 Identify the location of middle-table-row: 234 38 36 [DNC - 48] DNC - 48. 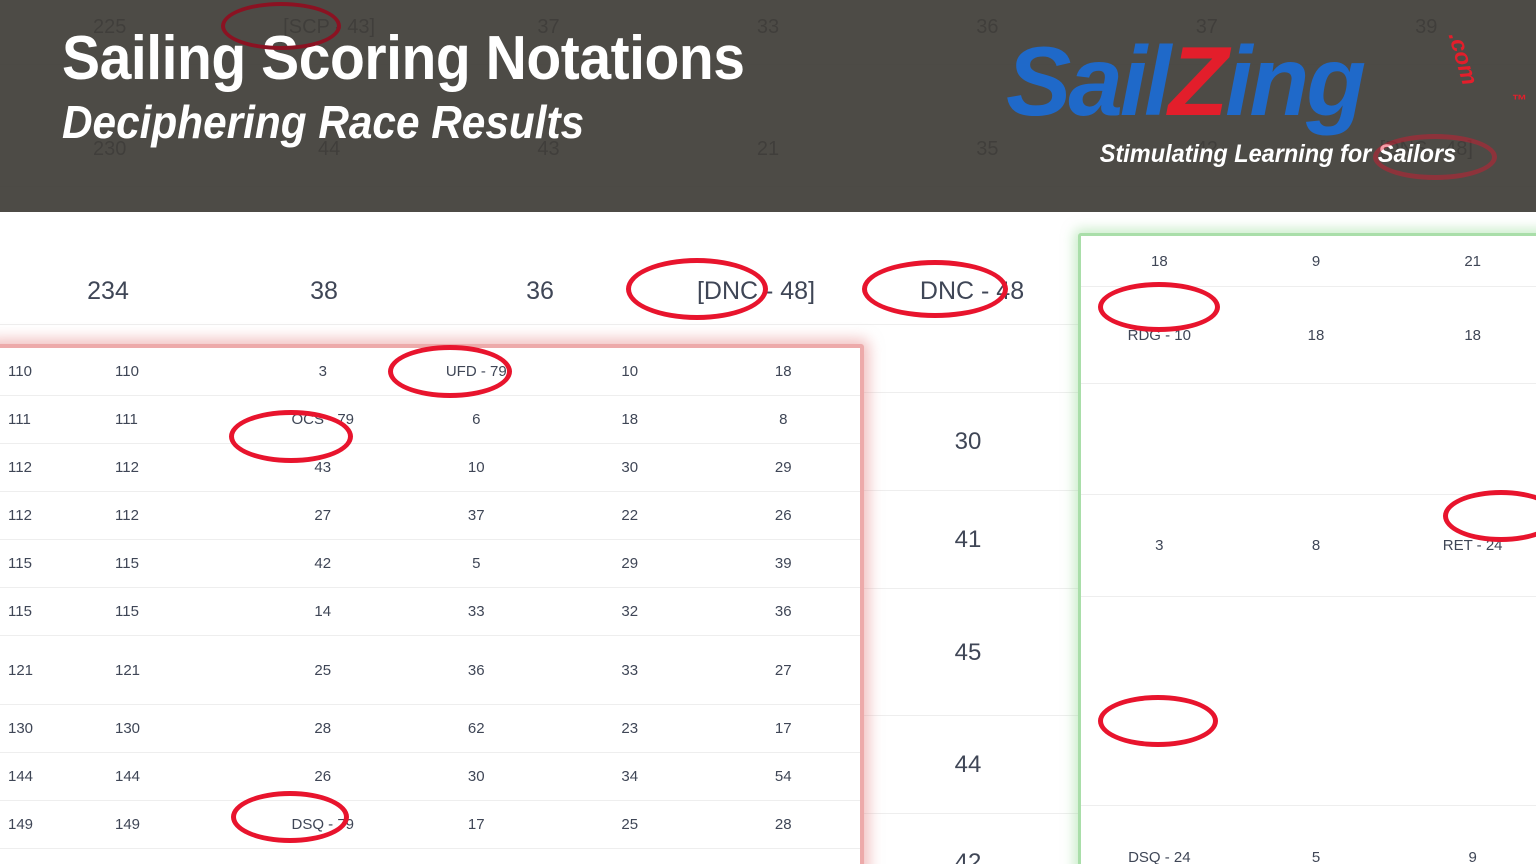
(540, 291).